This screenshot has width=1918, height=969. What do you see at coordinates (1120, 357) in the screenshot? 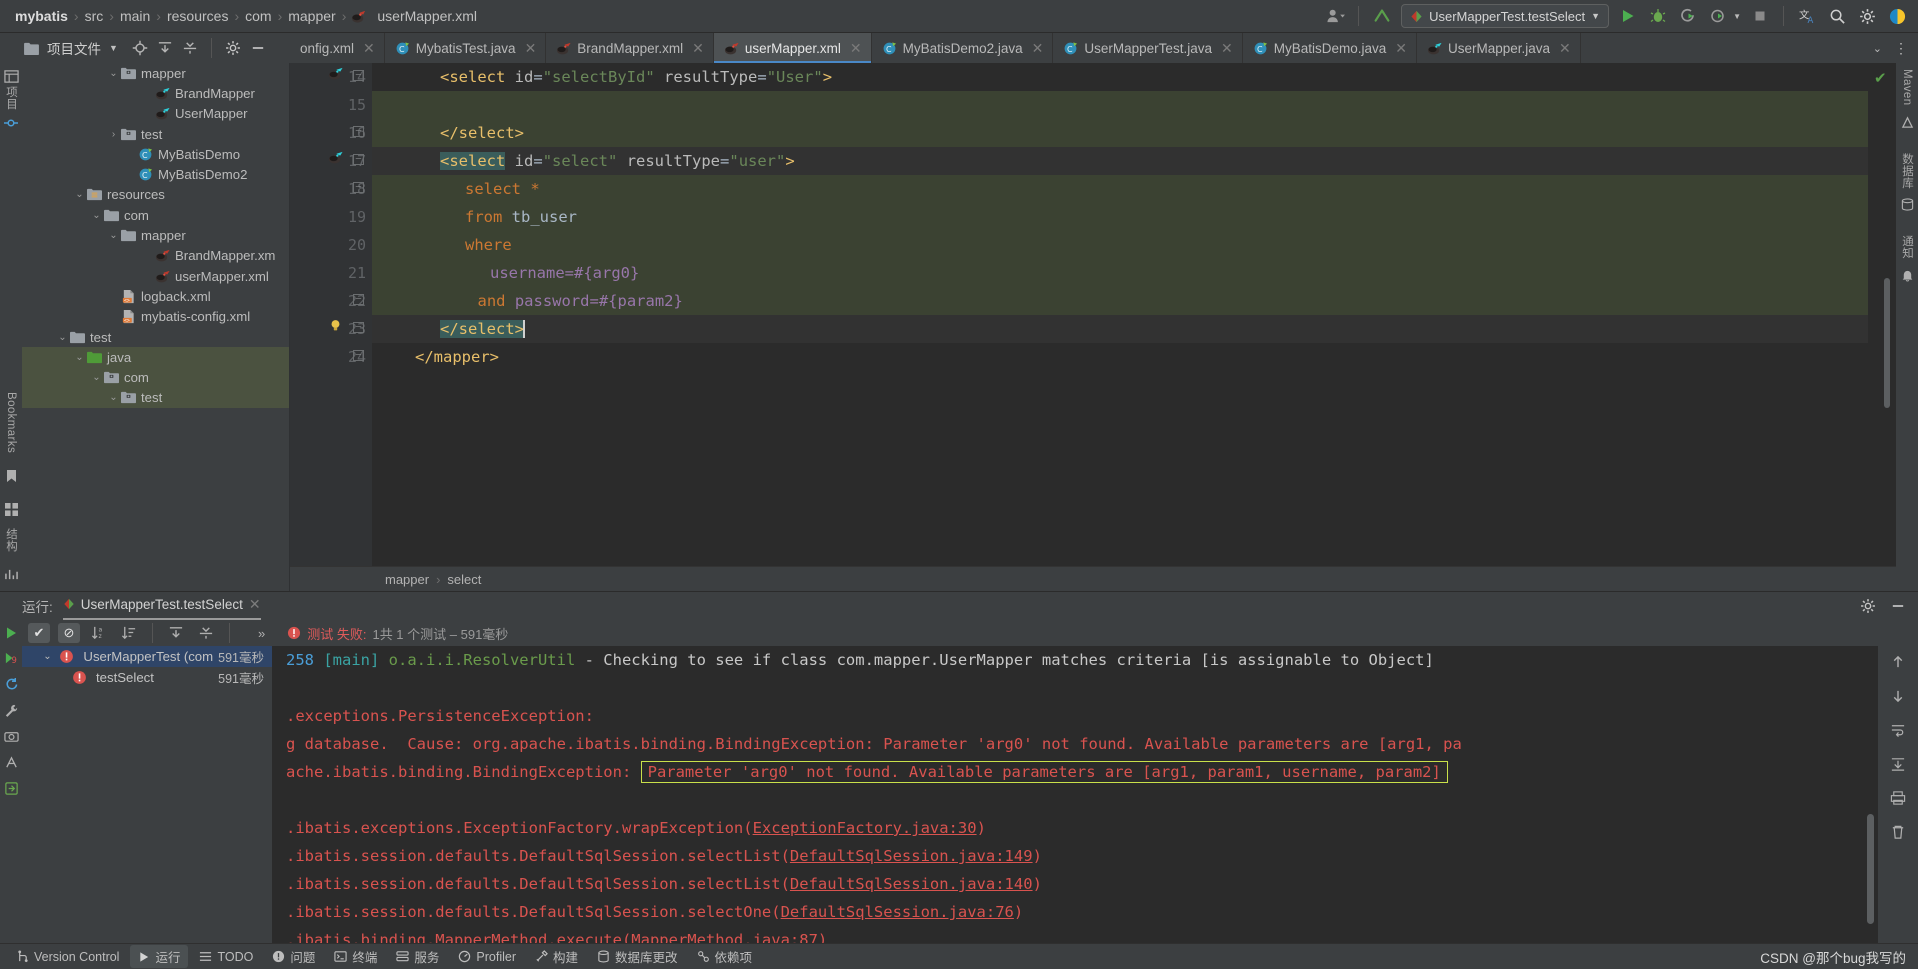
I see `code-line: </mapper>` at bounding box center [1120, 357].